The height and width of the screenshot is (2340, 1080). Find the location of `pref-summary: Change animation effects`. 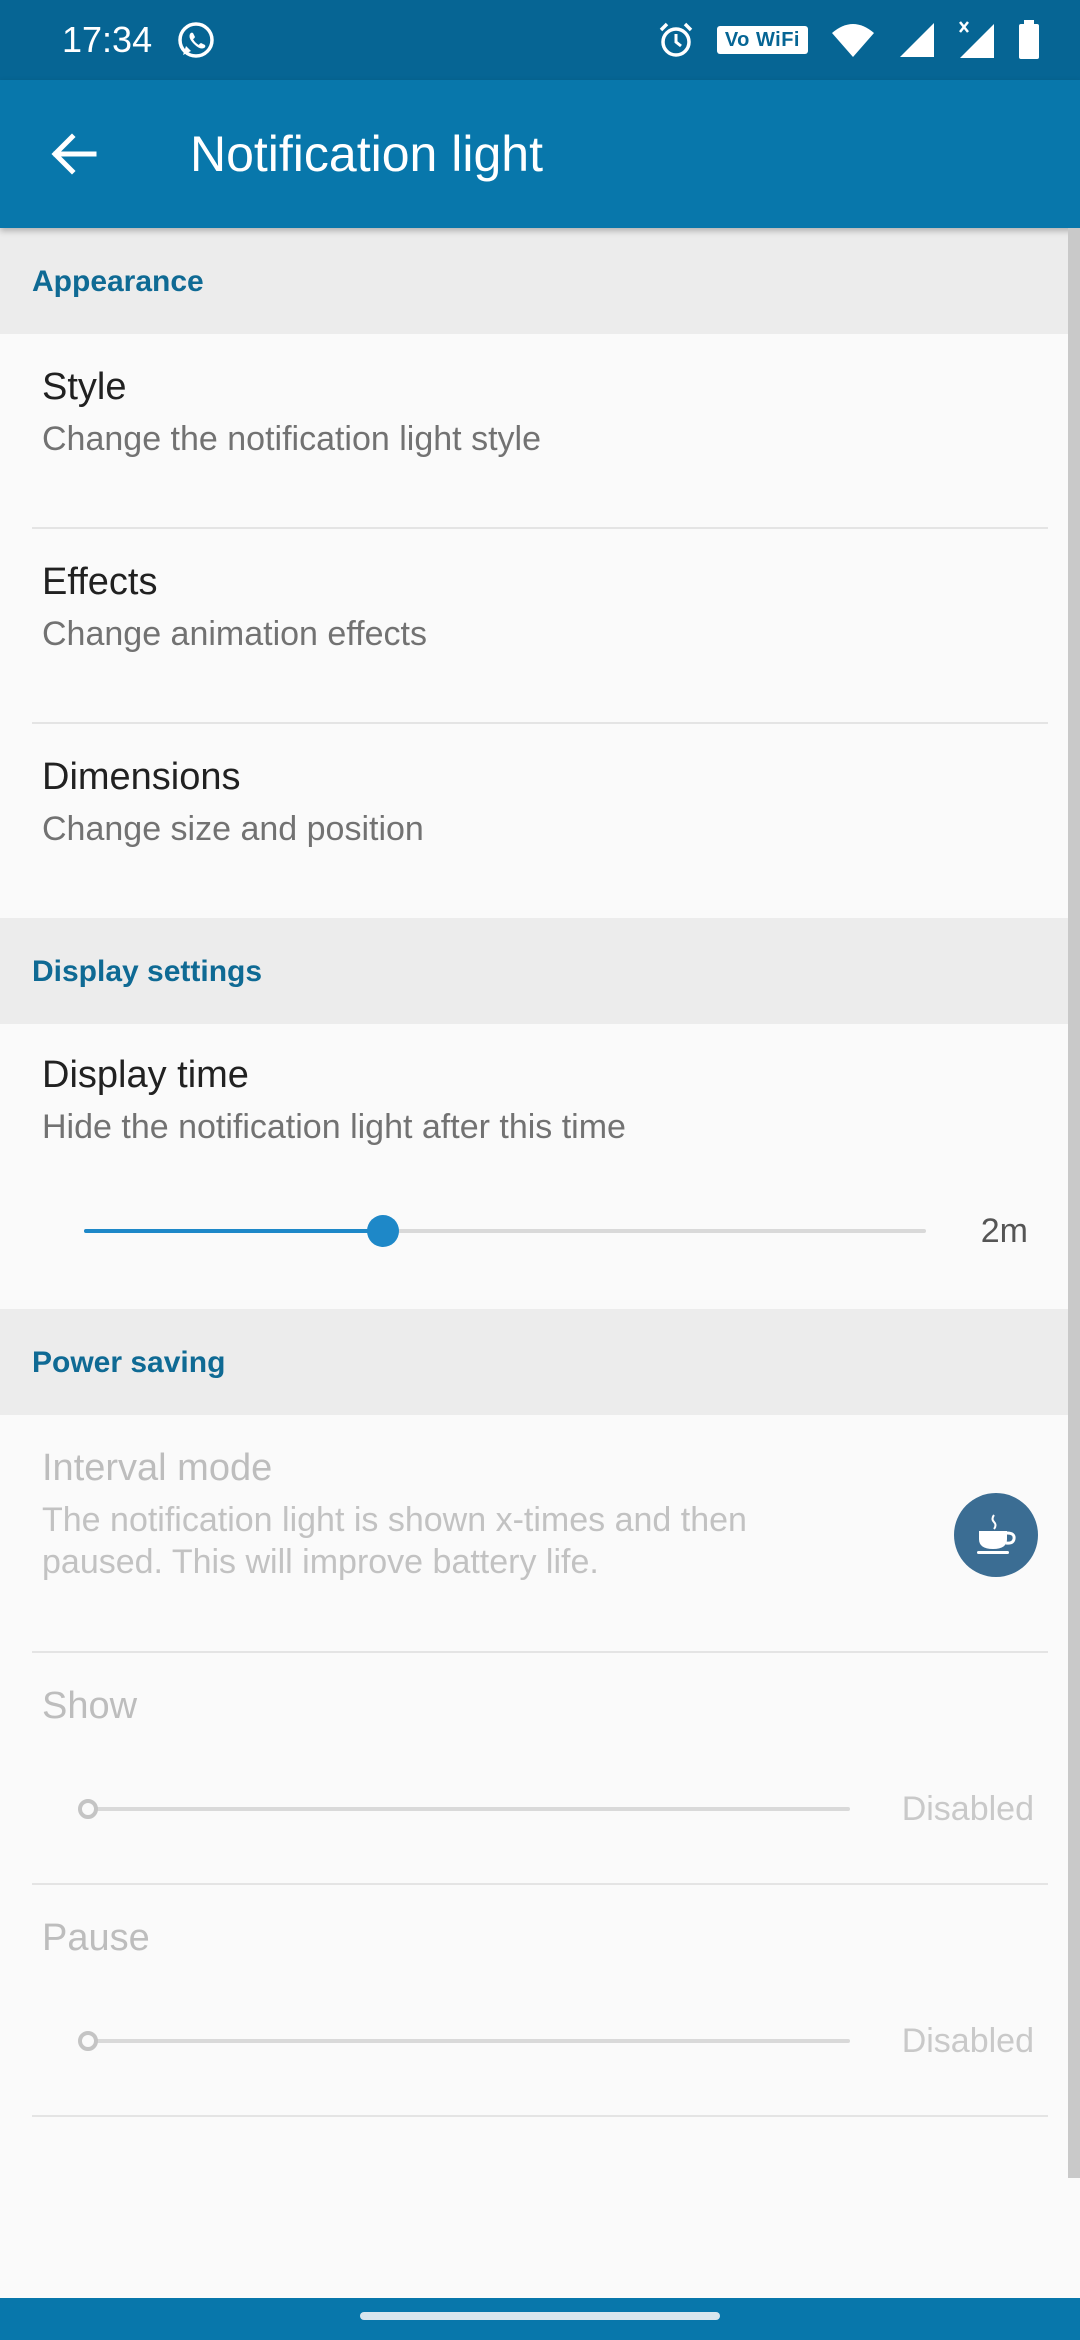

pref-summary: Change animation effects is located at coordinates (234, 634).